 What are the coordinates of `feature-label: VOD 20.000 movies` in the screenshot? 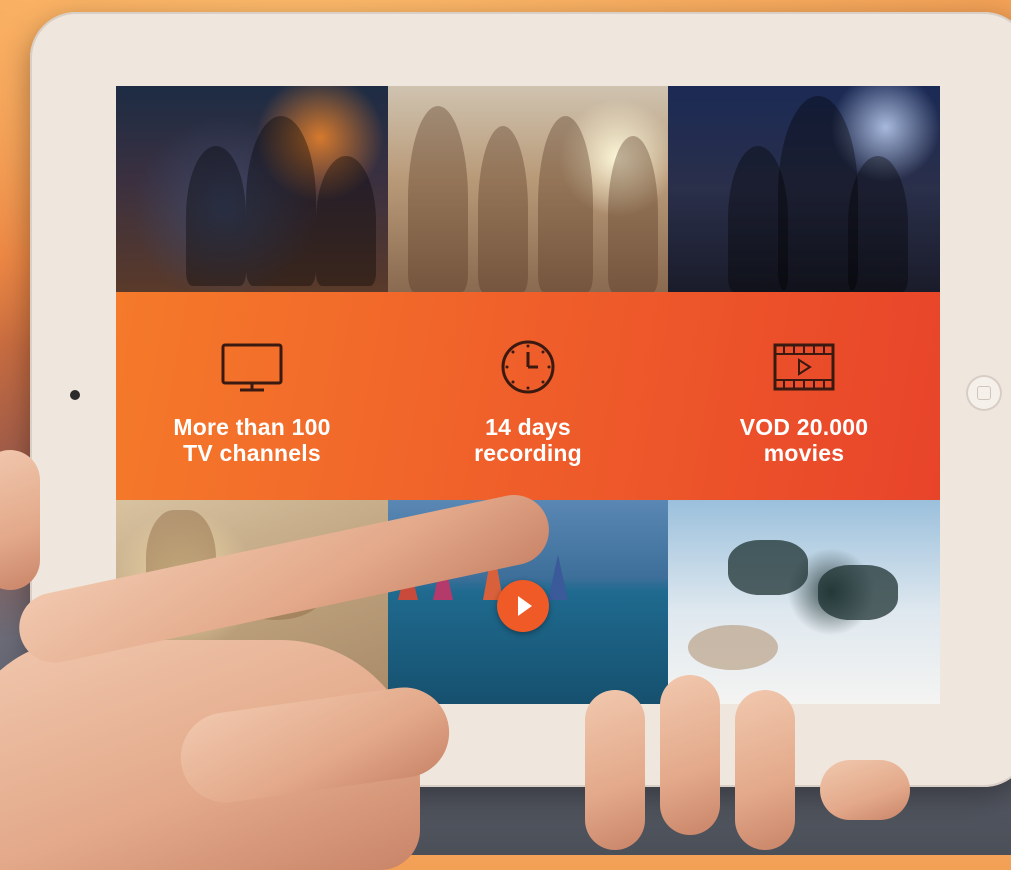 It's located at (804, 440).